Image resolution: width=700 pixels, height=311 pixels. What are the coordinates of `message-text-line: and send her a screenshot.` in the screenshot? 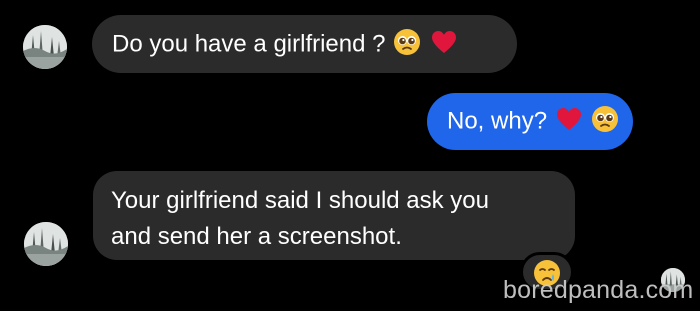 It's located at (256, 236).